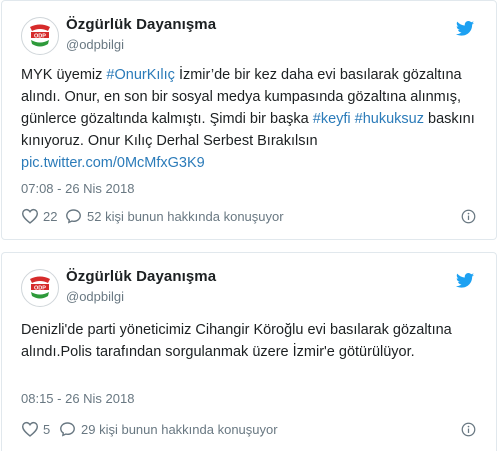 The width and height of the screenshot is (501, 451). I want to click on like-button: 5, so click(35, 429).